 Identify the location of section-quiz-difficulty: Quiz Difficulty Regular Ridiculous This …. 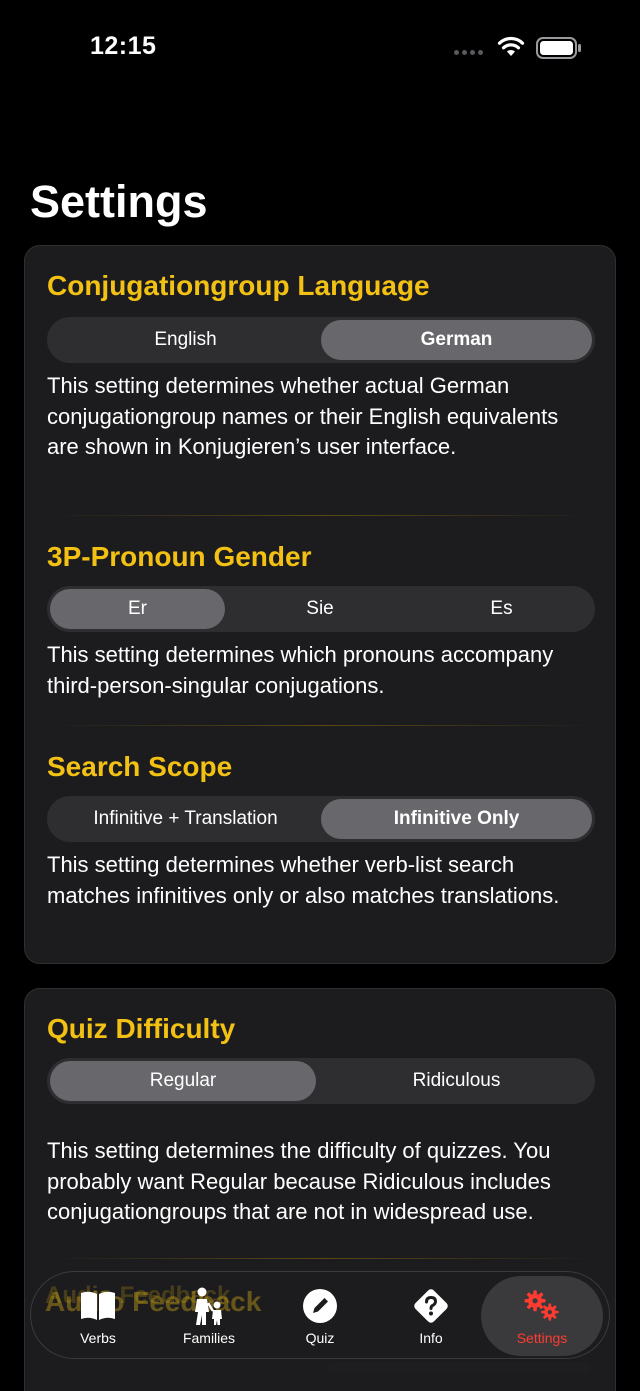
(321, 1117).